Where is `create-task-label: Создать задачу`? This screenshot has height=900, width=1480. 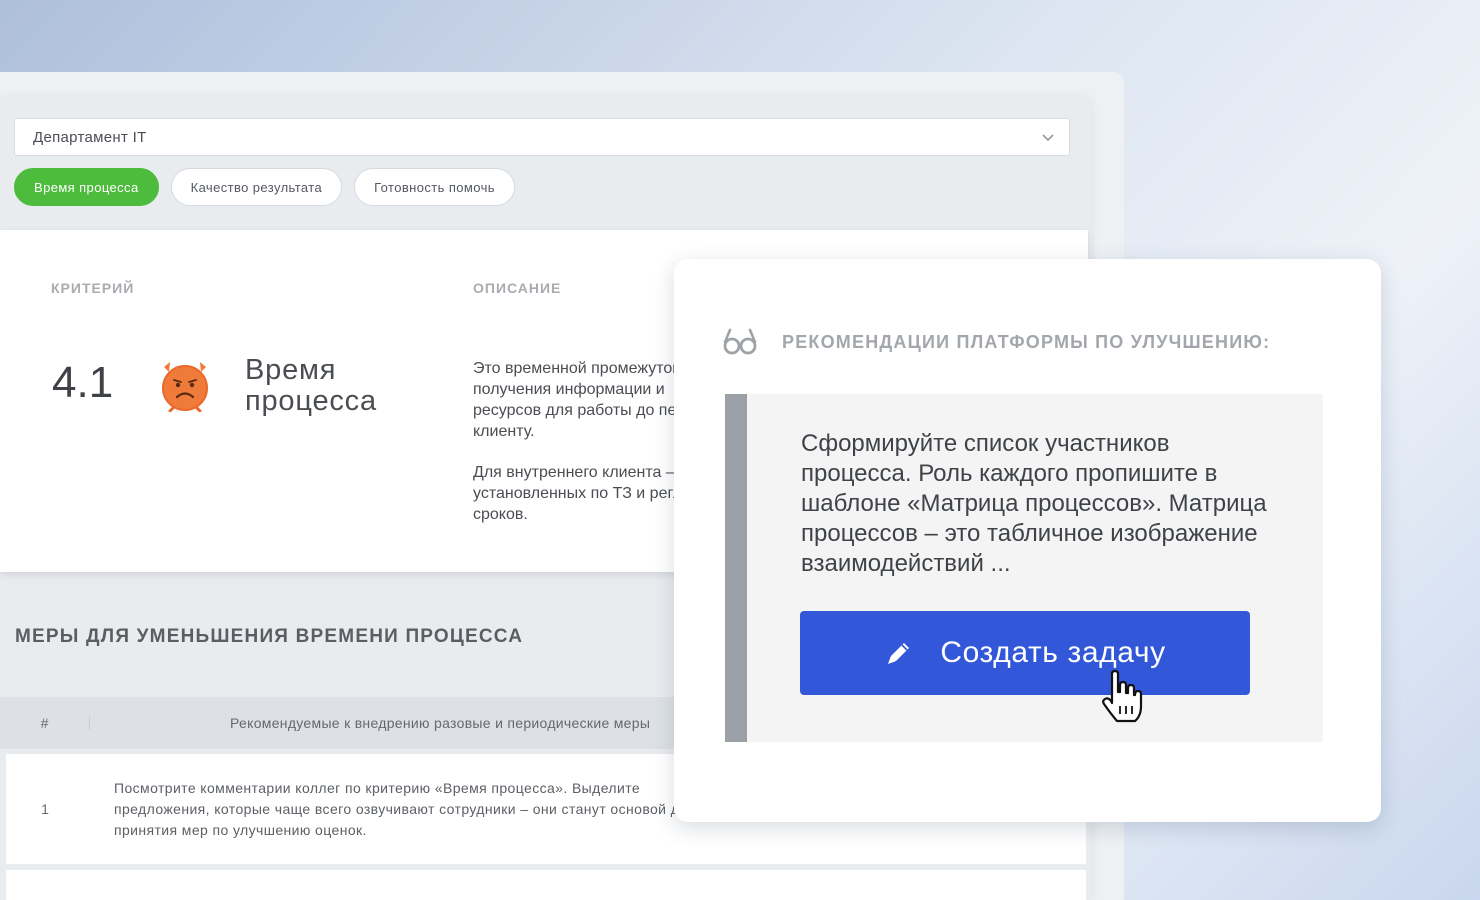 create-task-label: Создать задачу is located at coordinates (1053, 652).